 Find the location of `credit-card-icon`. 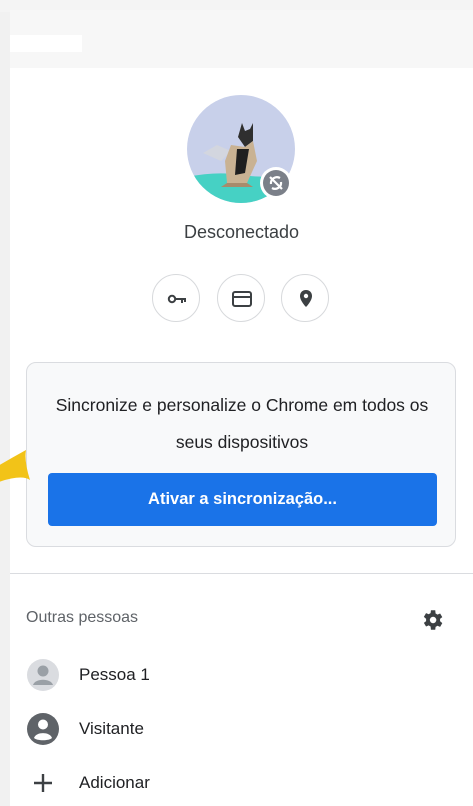

credit-card-icon is located at coordinates (242, 299).